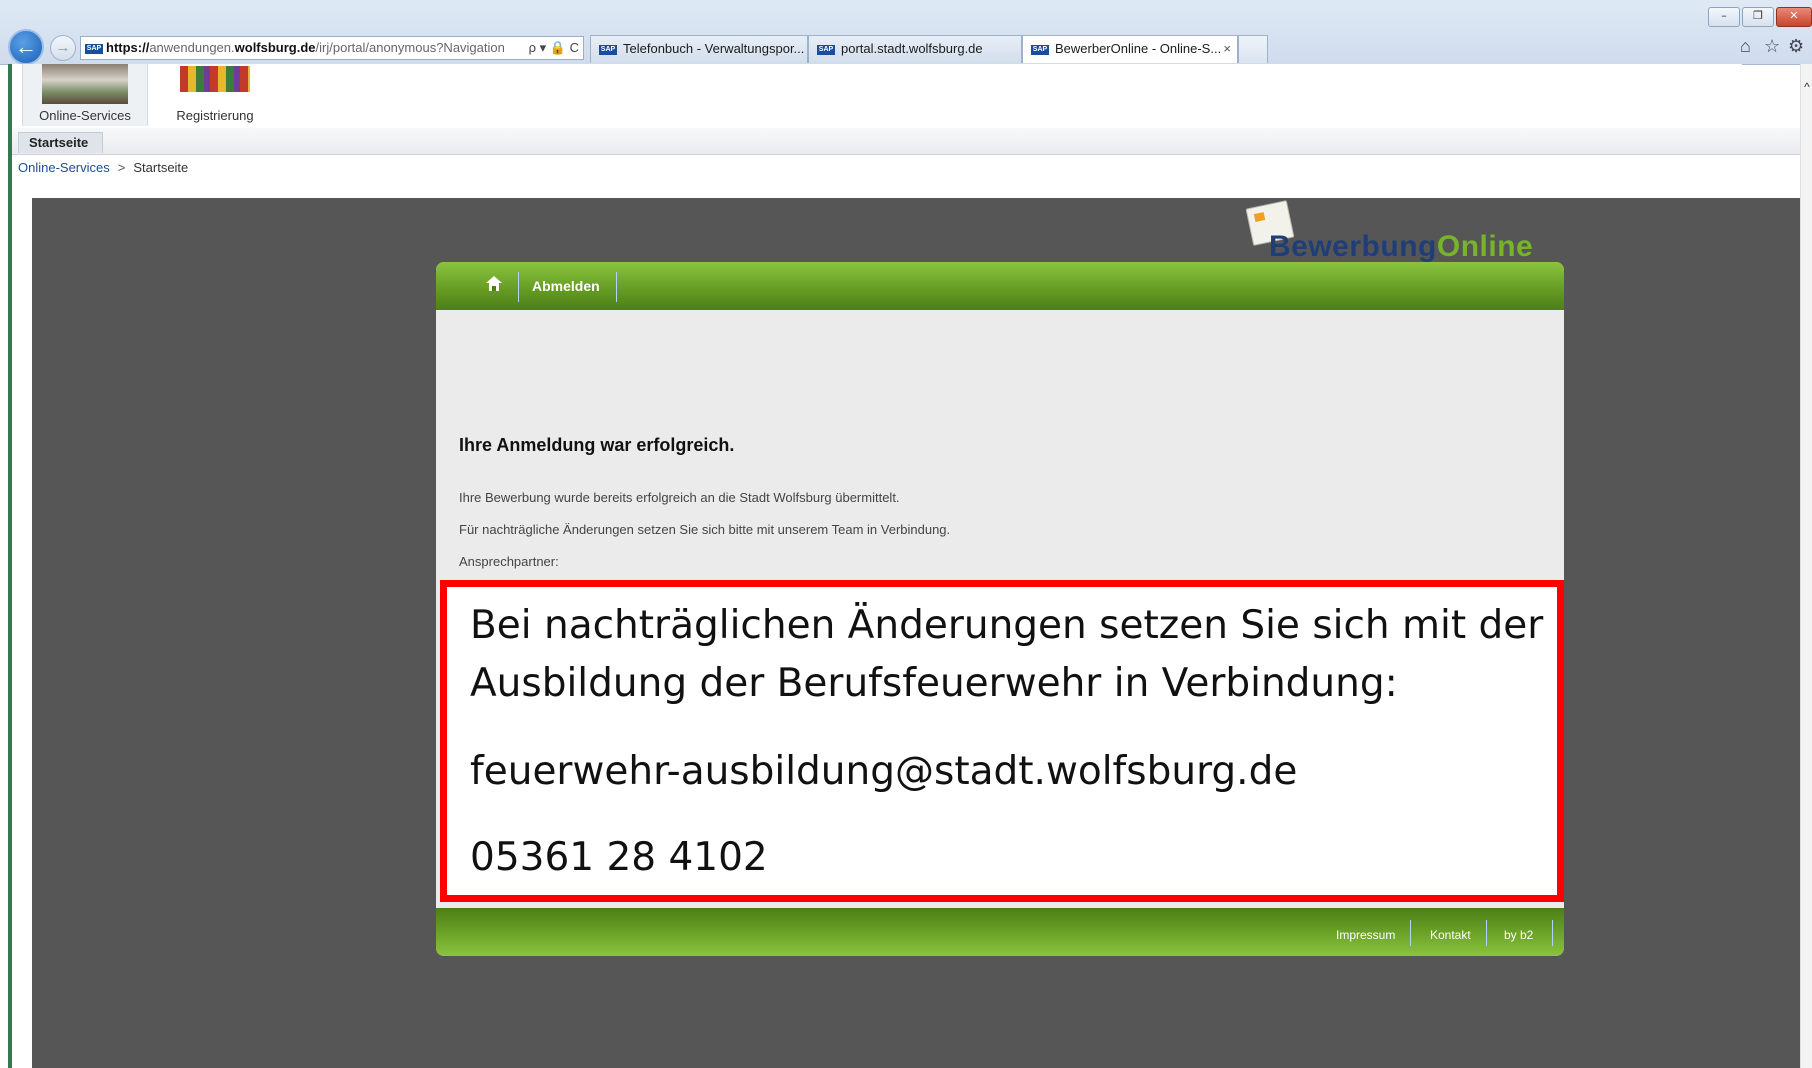  I want to click on bewerbung-online-logo: BewerbungOnline, so click(1400, 232).